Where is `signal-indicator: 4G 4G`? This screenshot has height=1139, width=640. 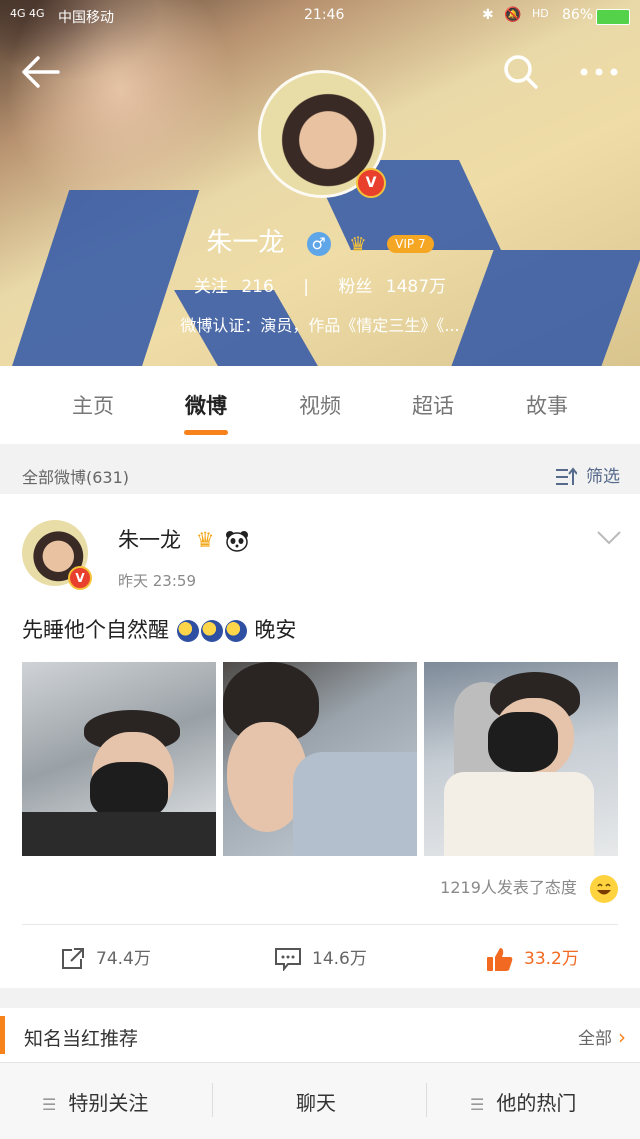
signal-indicator: 4G 4G is located at coordinates (27, 13).